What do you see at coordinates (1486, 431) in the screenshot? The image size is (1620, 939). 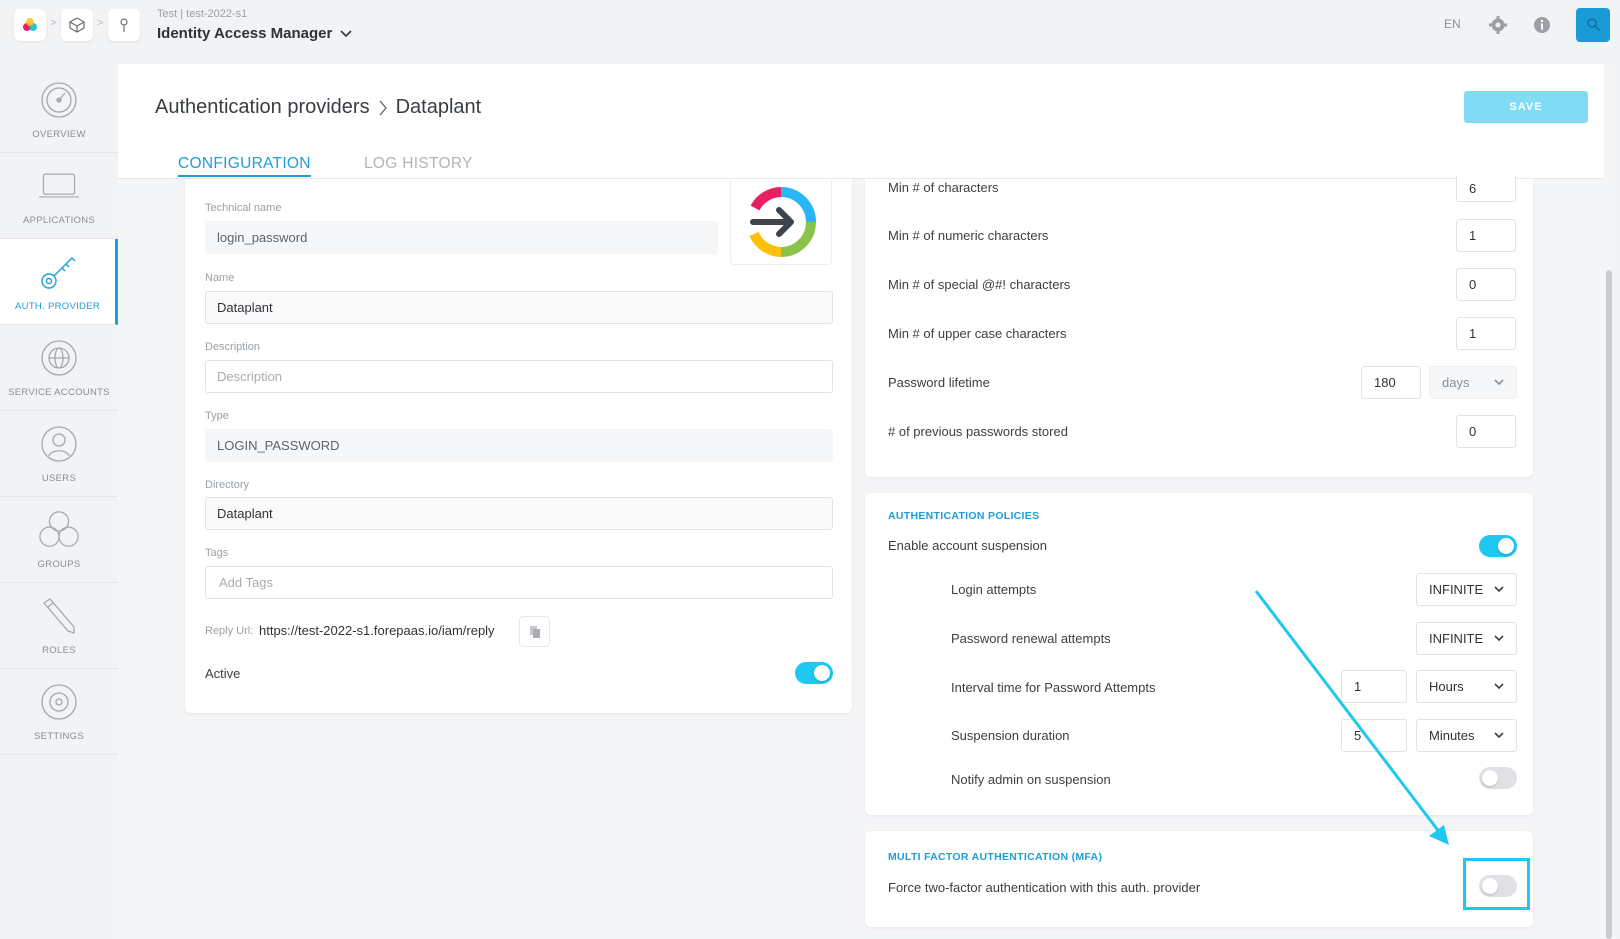 I see `previous-passwords-input: 0` at bounding box center [1486, 431].